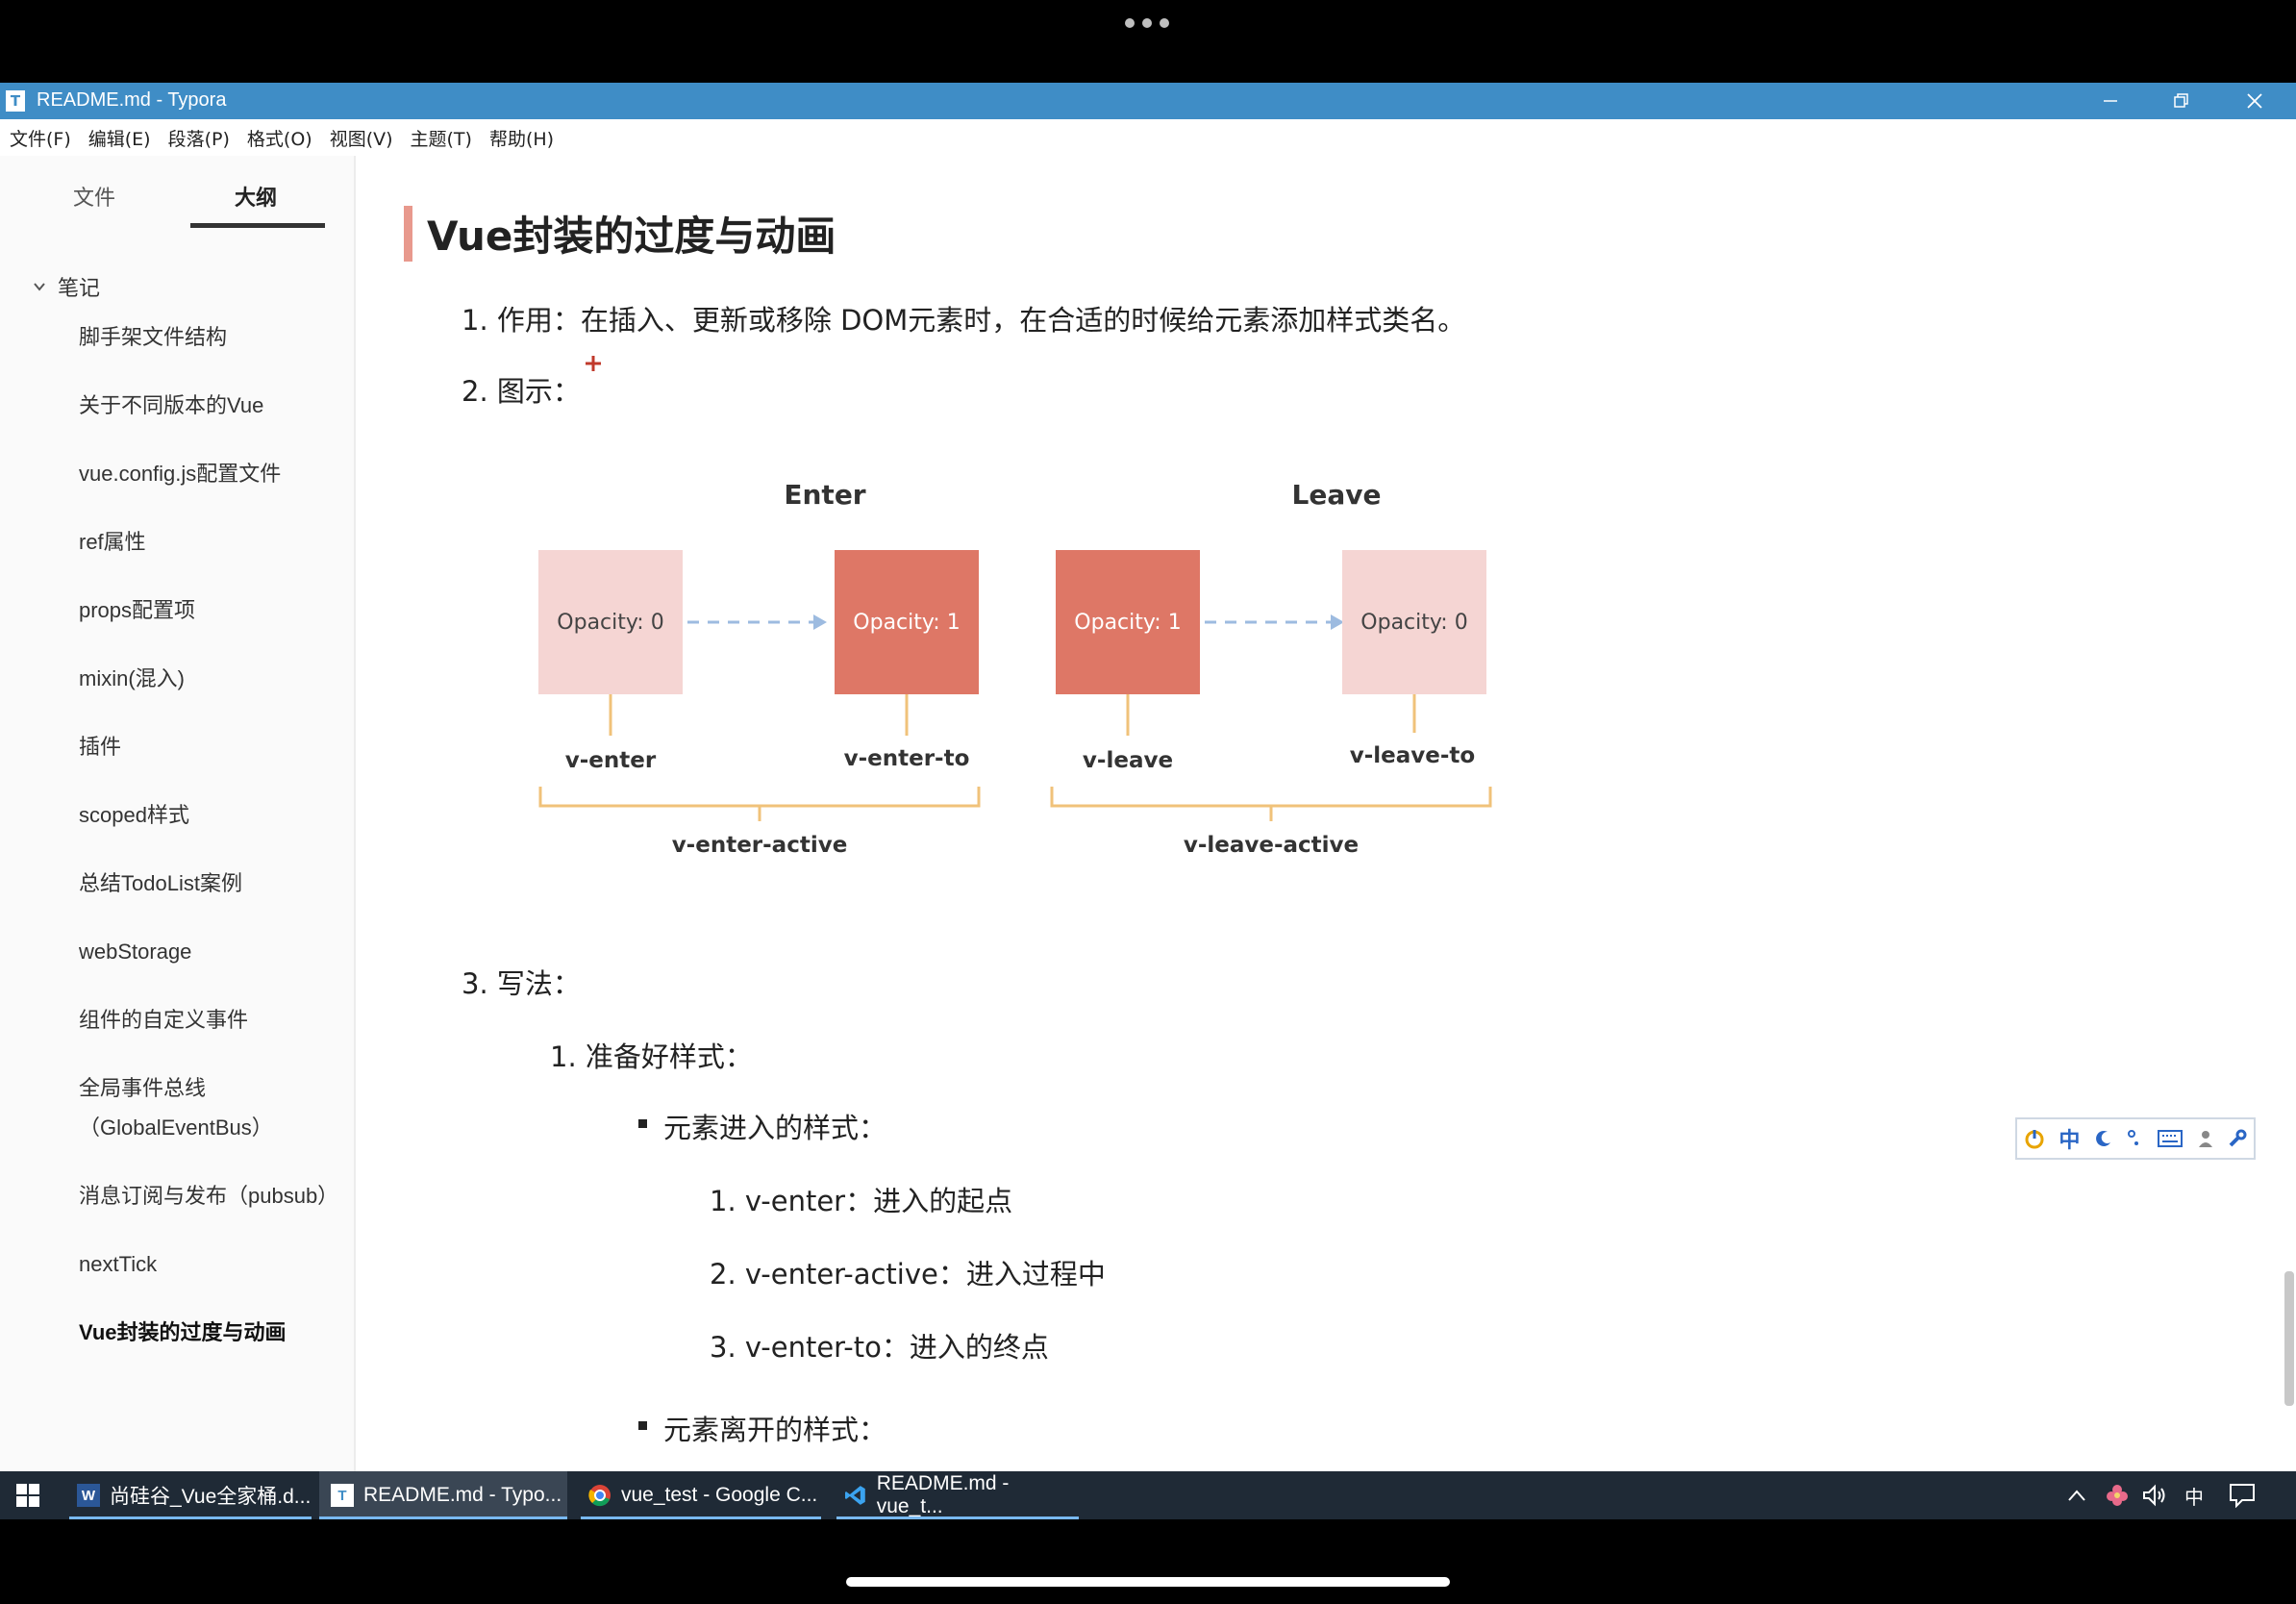 The height and width of the screenshot is (1604, 2296). I want to click on ime-toolbar: 中, so click(2135, 1138).